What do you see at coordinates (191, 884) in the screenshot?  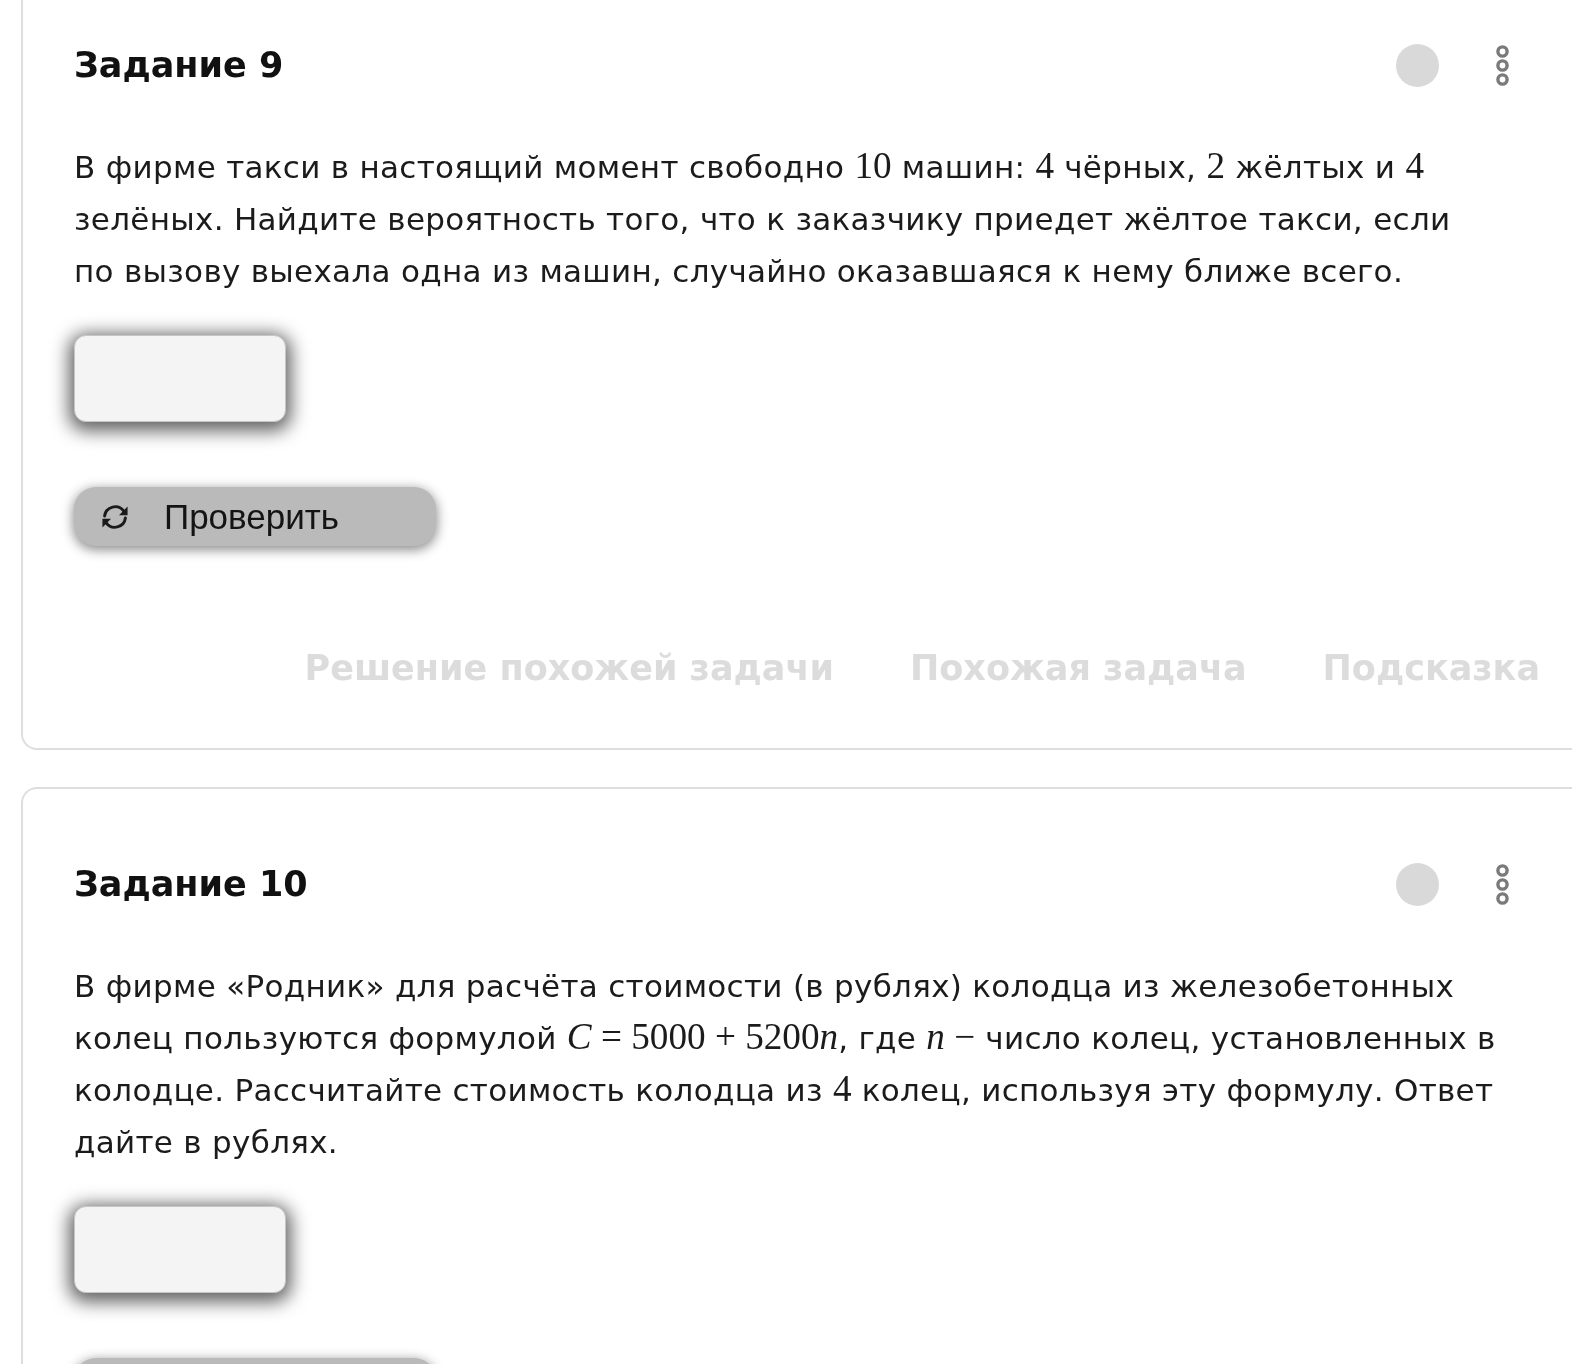 I see `task-title: Задание 10` at bounding box center [191, 884].